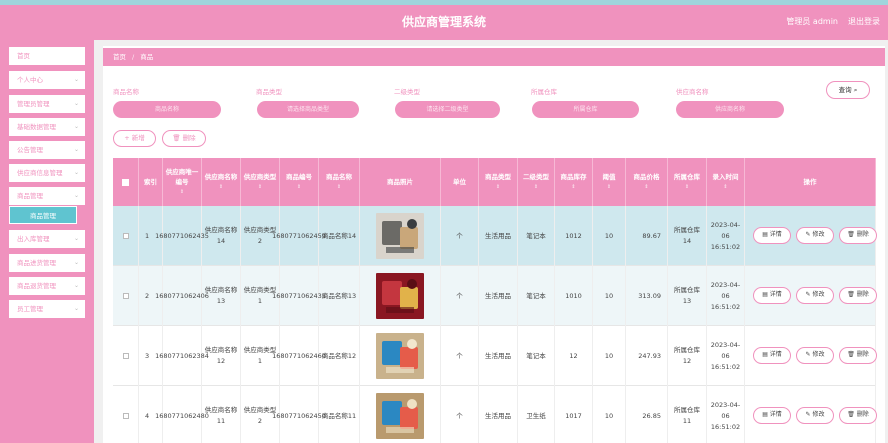 This screenshot has height=443, width=888. Describe the element at coordinates (646, 177) in the screenshot. I see `column-header-label: 商品价格` at that location.